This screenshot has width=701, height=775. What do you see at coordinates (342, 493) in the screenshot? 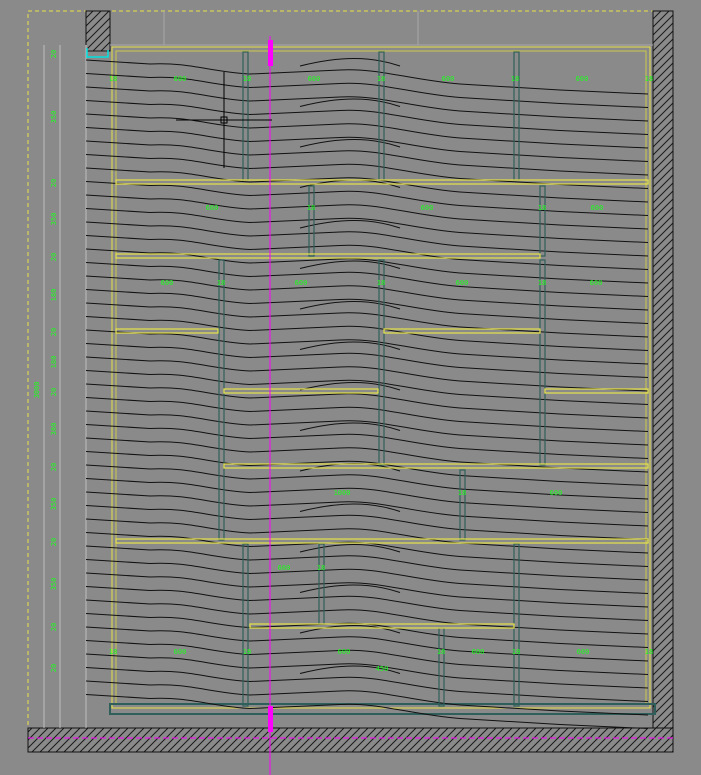
I see `row4-dim-1: 1000` at bounding box center [342, 493].